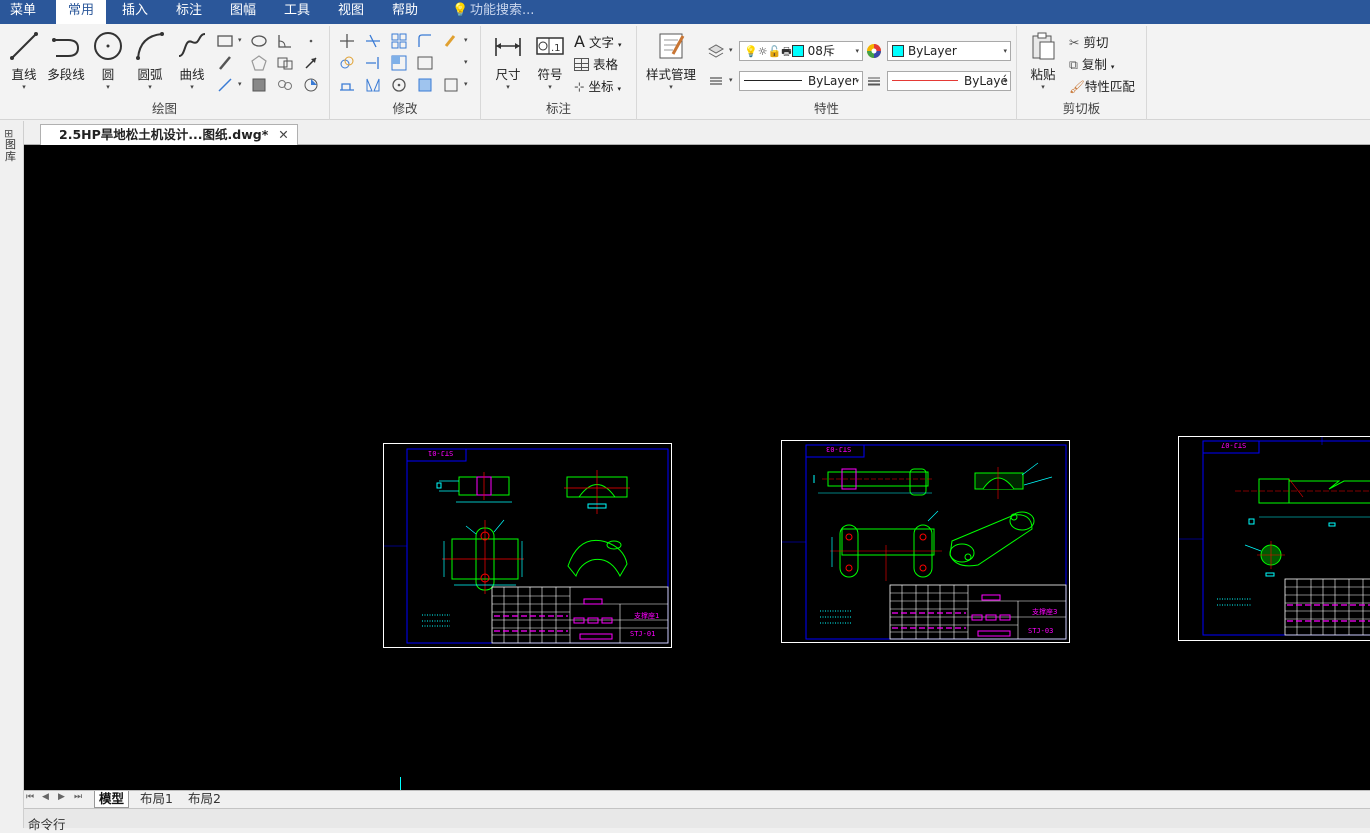 The width and height of the screenshot is (1370, 833). Describe the element at coordinates (285, 41) in the screenshot. I see `angle-button` at that location.